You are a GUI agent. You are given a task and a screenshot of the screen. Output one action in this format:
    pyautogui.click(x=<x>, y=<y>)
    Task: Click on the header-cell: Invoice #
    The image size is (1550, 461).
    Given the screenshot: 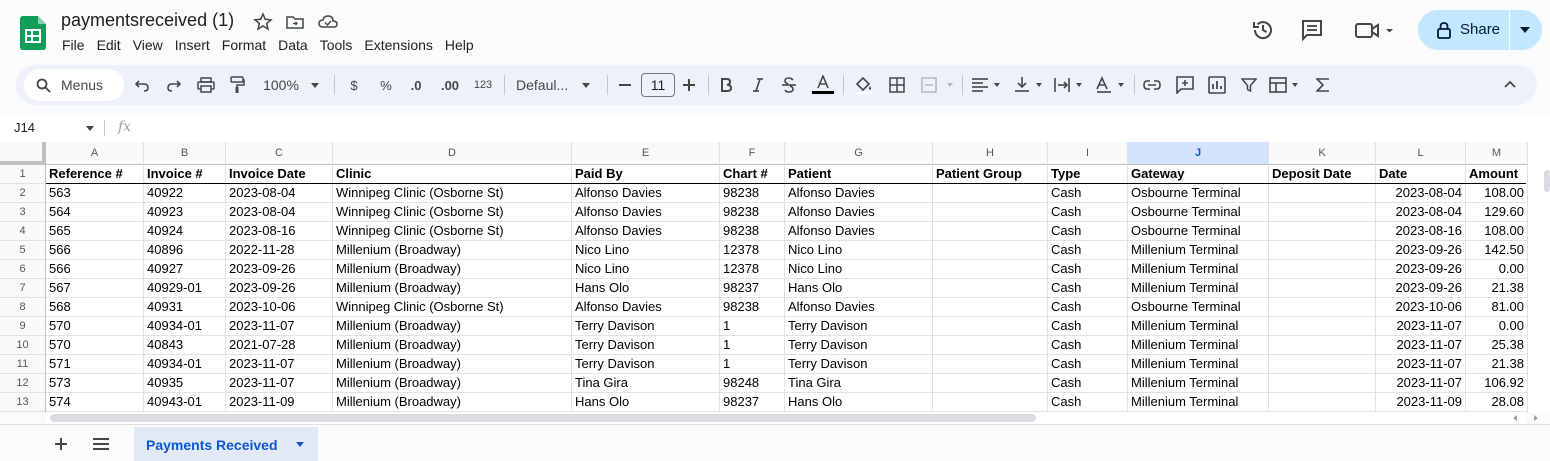 What is the action you would take?
    pyautogui.click(x=185, y=174)
    